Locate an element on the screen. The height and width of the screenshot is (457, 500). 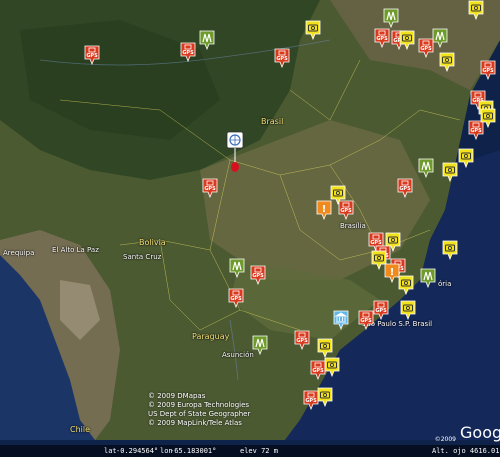
warning-placemark: ! is located at coordinates (324, 210).